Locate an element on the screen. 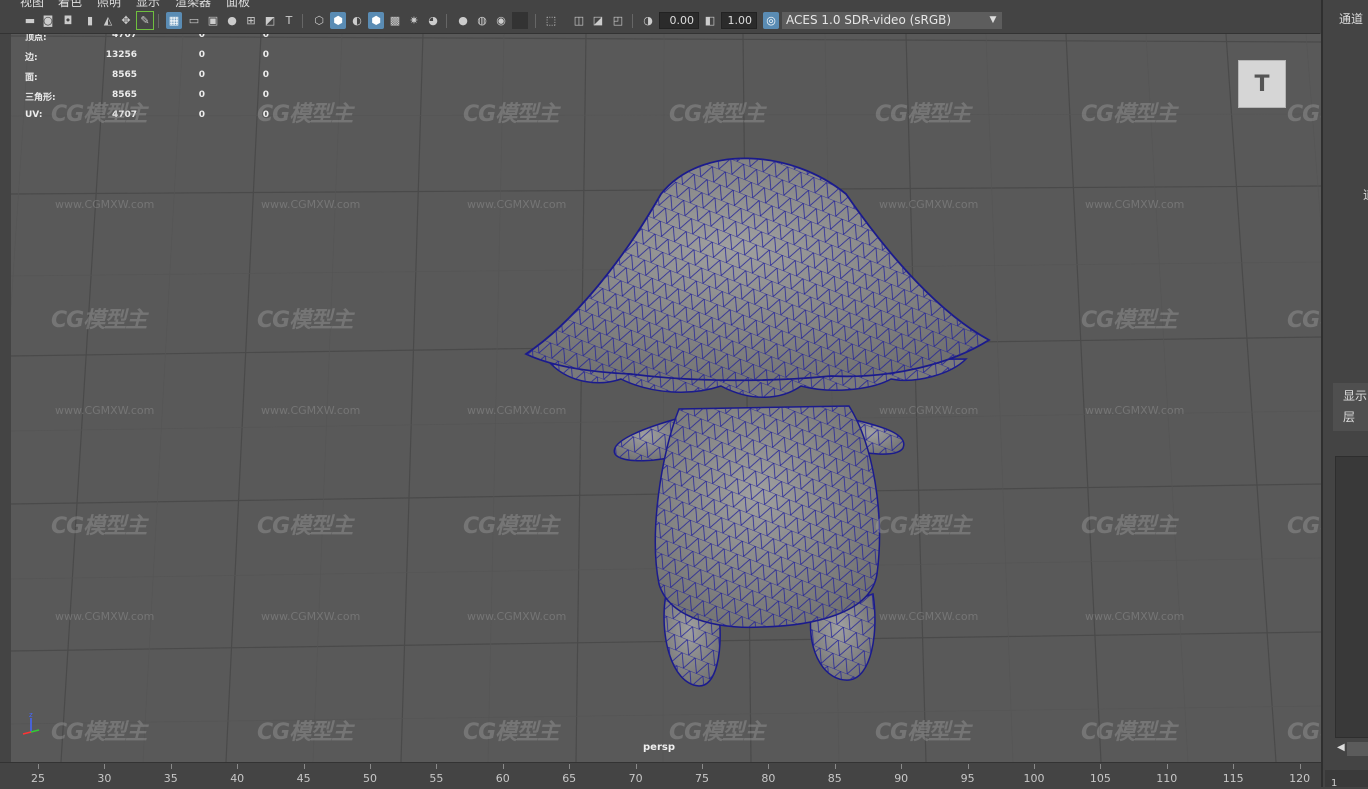  safe-action-icon: ◩ is located at coordinates (270, 20).